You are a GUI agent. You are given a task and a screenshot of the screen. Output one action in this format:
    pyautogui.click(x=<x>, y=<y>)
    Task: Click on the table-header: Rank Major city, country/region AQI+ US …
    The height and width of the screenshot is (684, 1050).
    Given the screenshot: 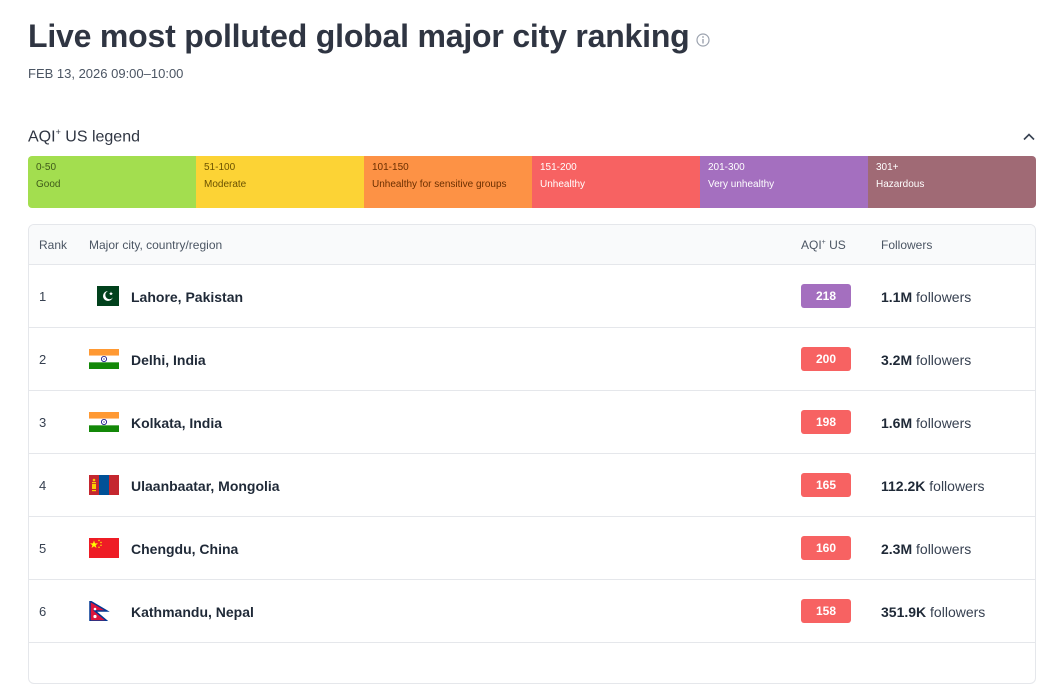 What is the action you would take?
    pyautogui.click(x=532, y=245)
    